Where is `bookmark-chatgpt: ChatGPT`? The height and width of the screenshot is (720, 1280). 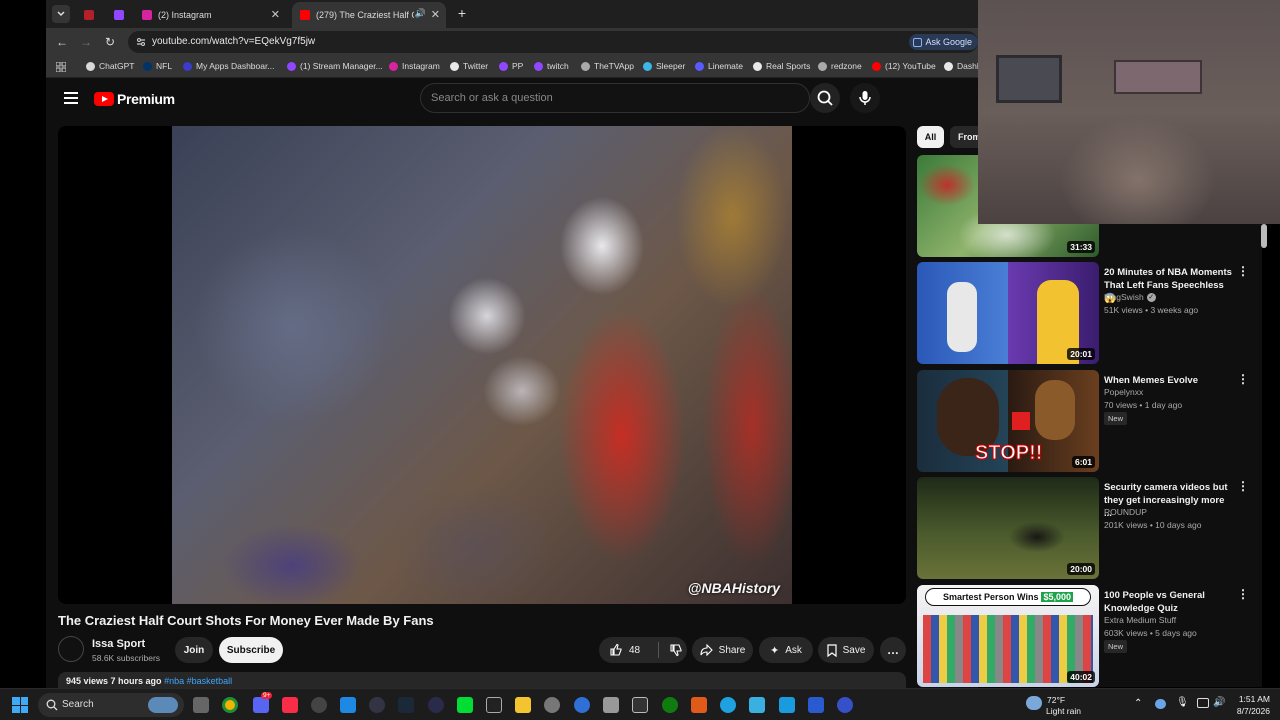
bookmark-chatgpt: ChatGPT is located at coordinates (110, 66).